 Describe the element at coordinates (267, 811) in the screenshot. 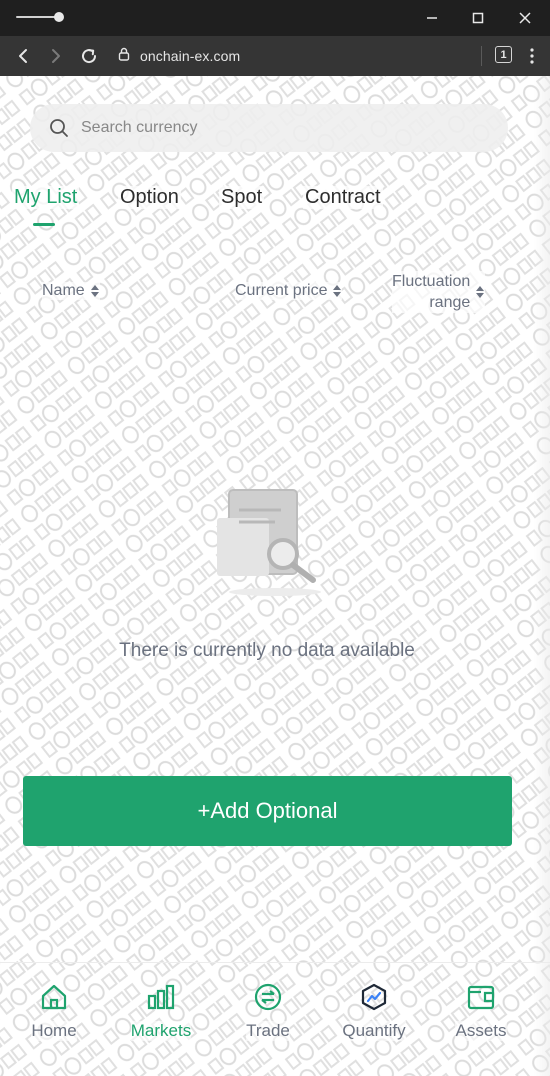

I see `add-optional-button: +Add Optional` at that location.